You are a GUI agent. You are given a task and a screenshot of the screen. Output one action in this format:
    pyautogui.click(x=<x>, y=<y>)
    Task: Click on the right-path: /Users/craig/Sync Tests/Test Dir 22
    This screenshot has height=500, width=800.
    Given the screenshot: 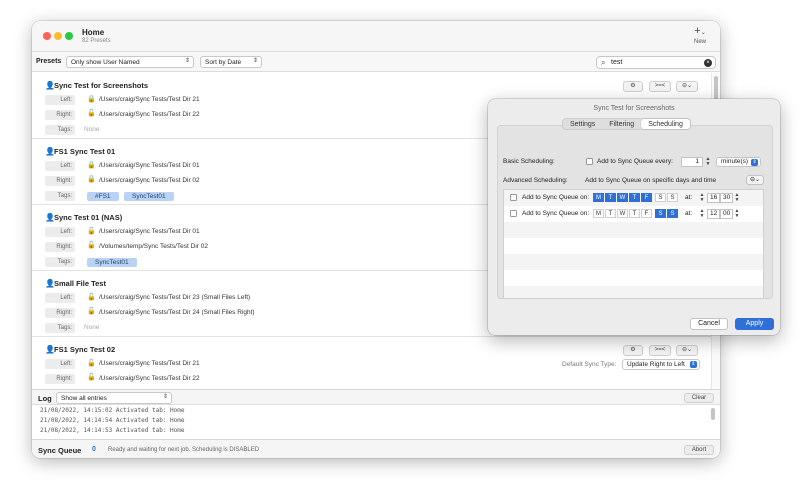 What is the action you would take?
    pyautogui.click(x=149, y=378)
    